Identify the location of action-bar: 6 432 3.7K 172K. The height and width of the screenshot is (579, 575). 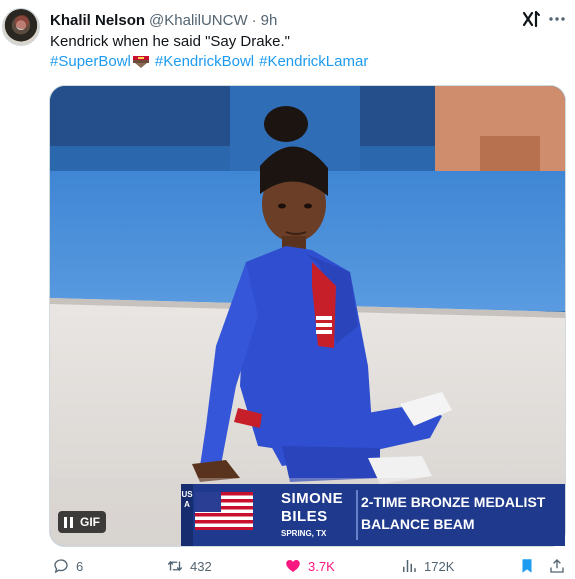
(287, 566).